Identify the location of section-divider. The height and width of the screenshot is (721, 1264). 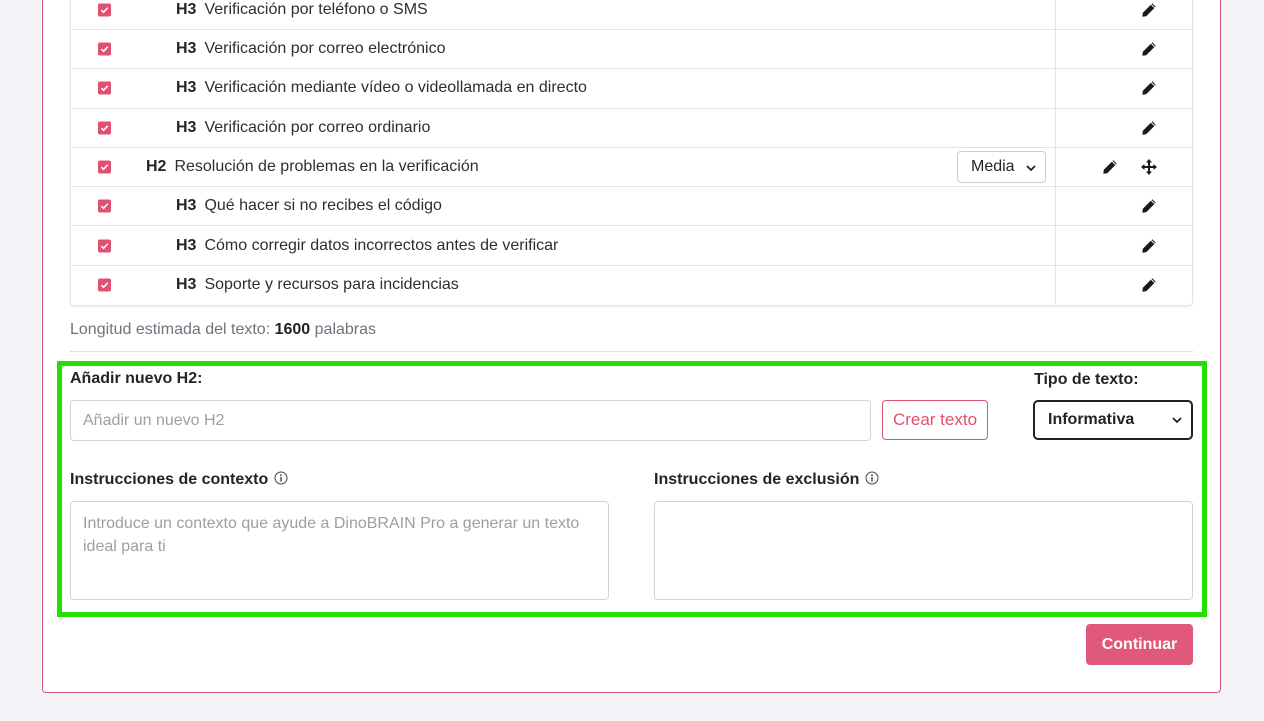
(631, 351).